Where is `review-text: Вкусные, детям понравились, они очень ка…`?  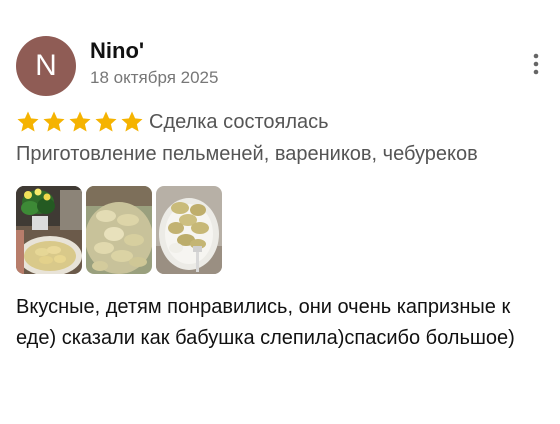
review-text: Вкусные, детям понравились, они очень ка… is located at coordinates (265, 322).